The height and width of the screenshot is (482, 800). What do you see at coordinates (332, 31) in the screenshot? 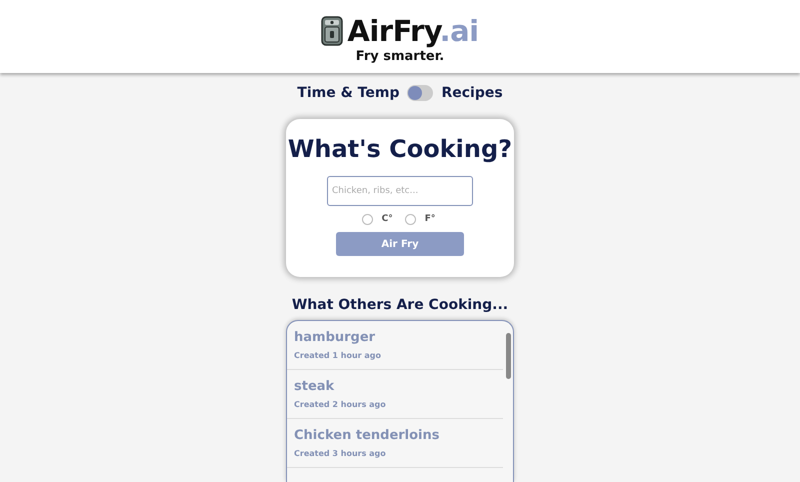
I see `air-fryer-icon` at bounding box center [332, 31].